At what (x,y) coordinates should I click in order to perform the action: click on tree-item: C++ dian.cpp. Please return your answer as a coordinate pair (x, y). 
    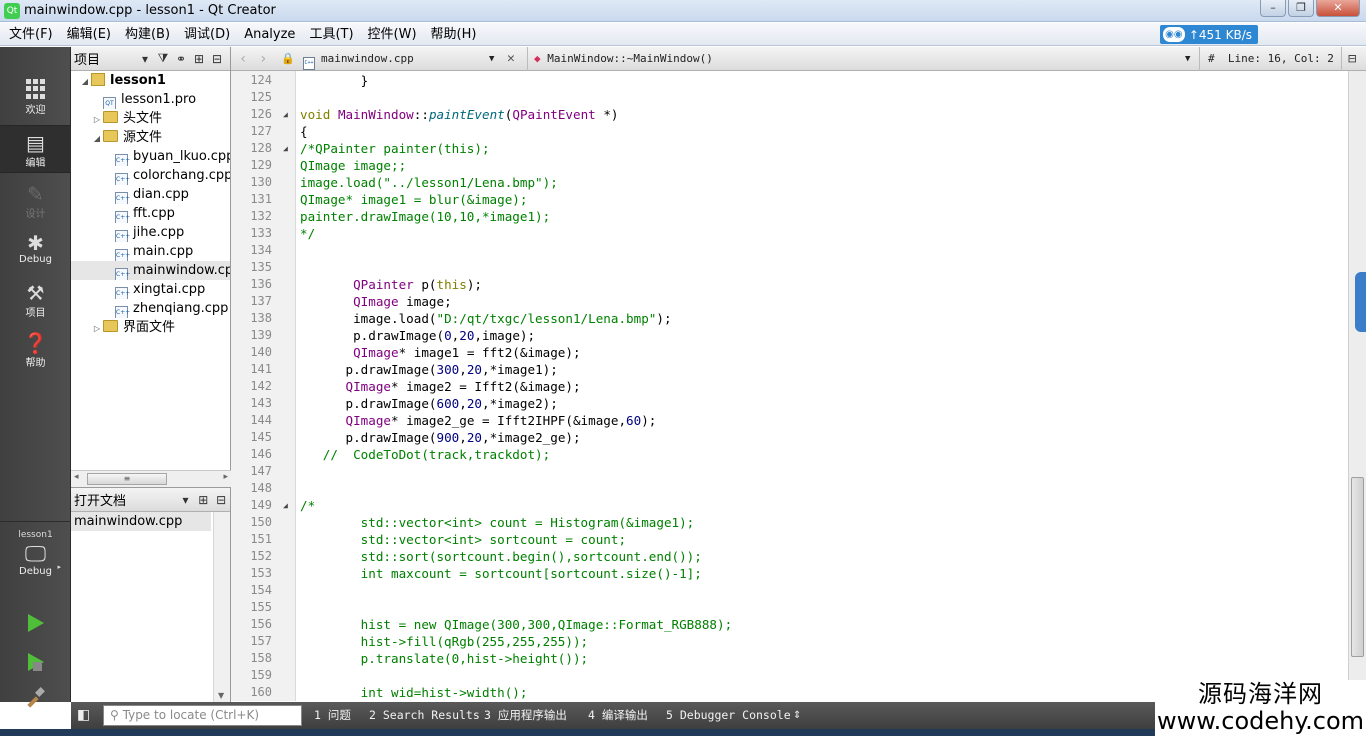
    Looking at the image, I should click on (150, 194).